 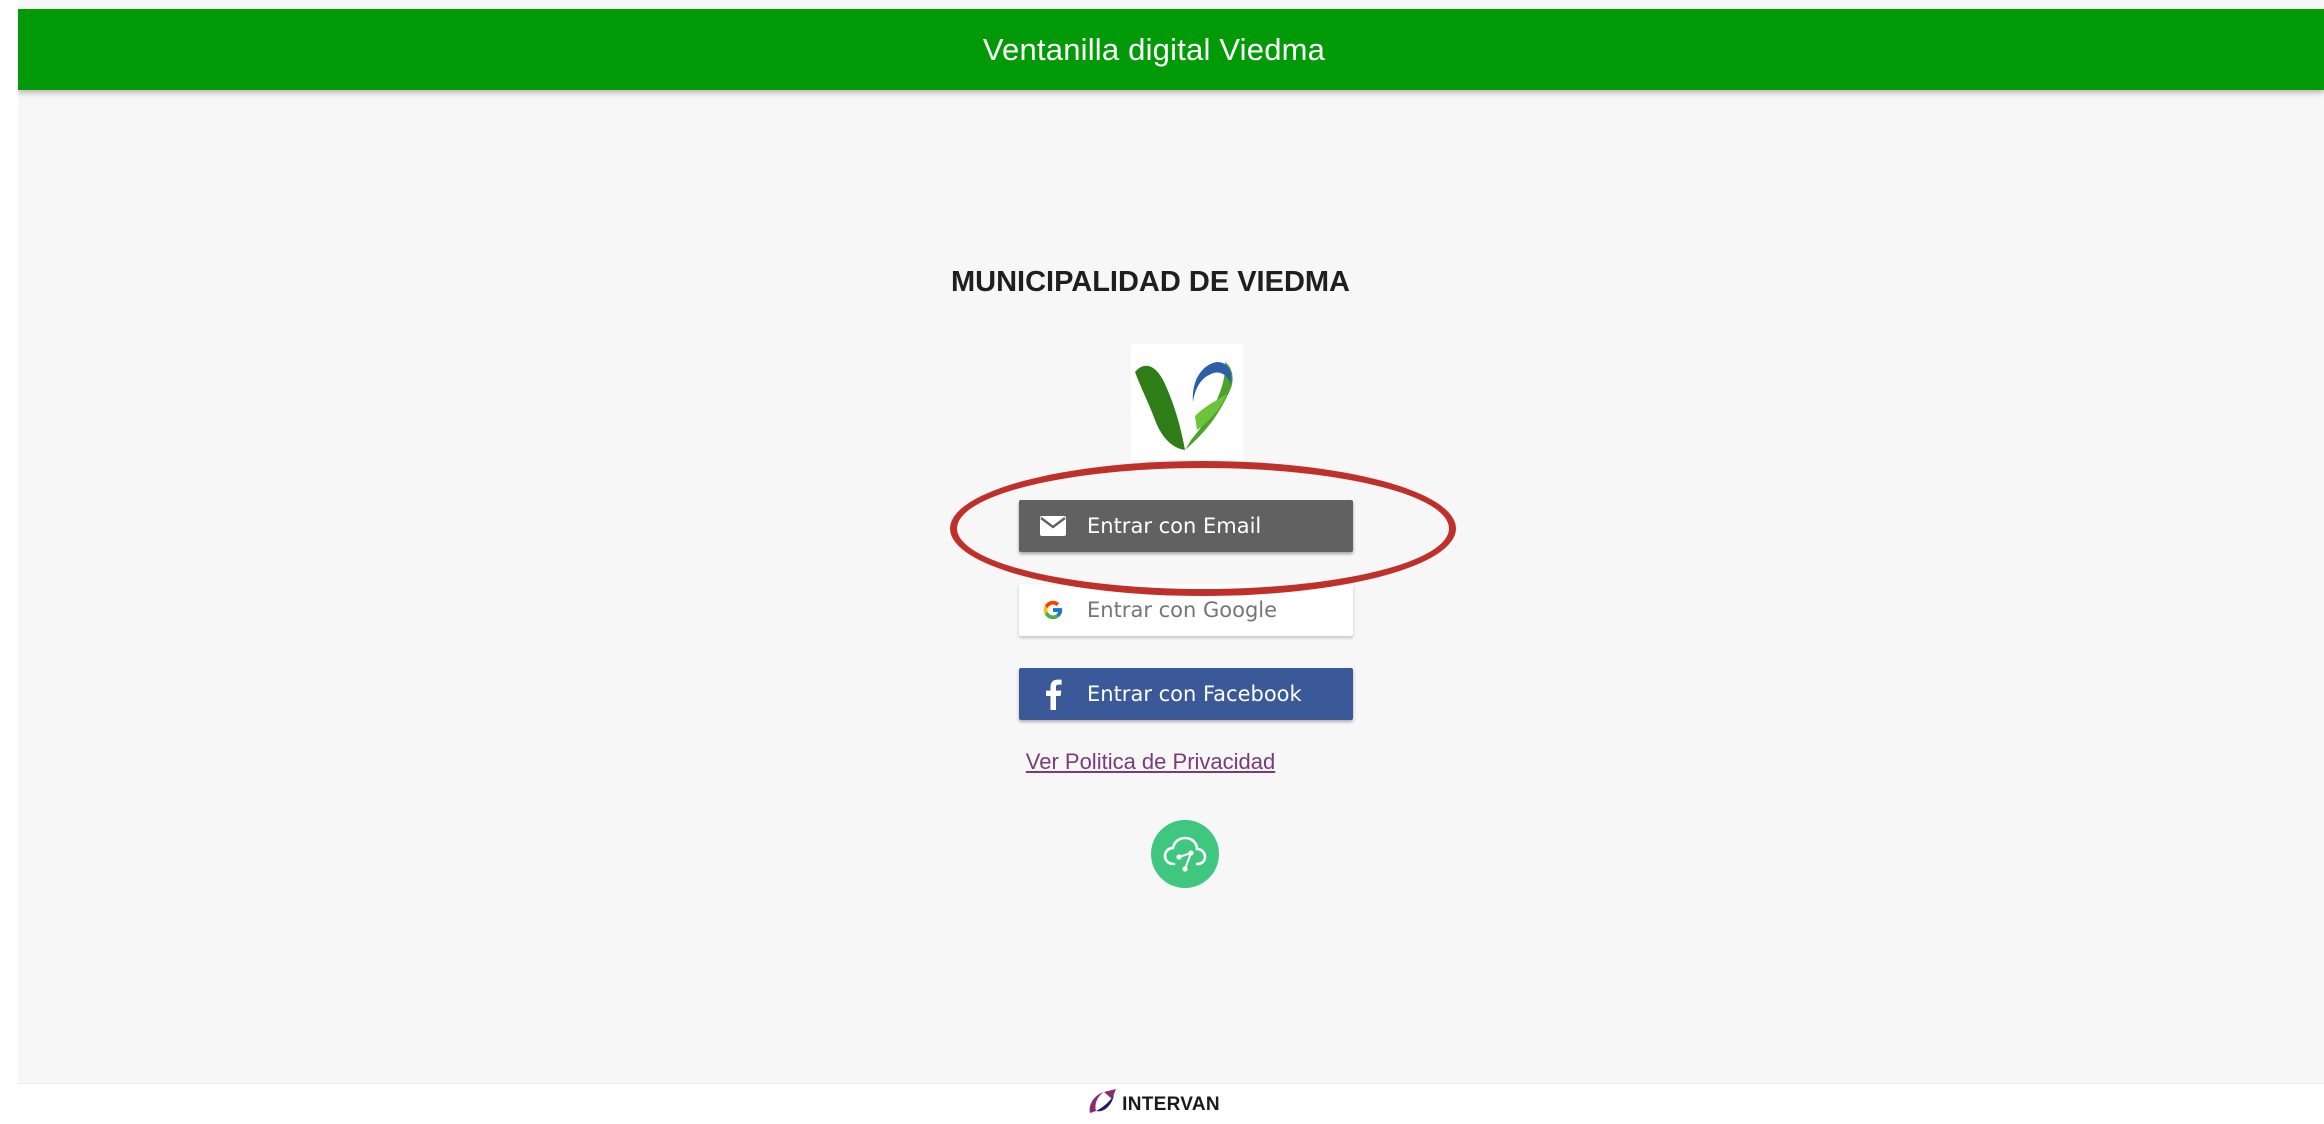 I want to click on organization-title: MUNICIPALIDAD DE VIEDMA, so click(x=1150, y=282).